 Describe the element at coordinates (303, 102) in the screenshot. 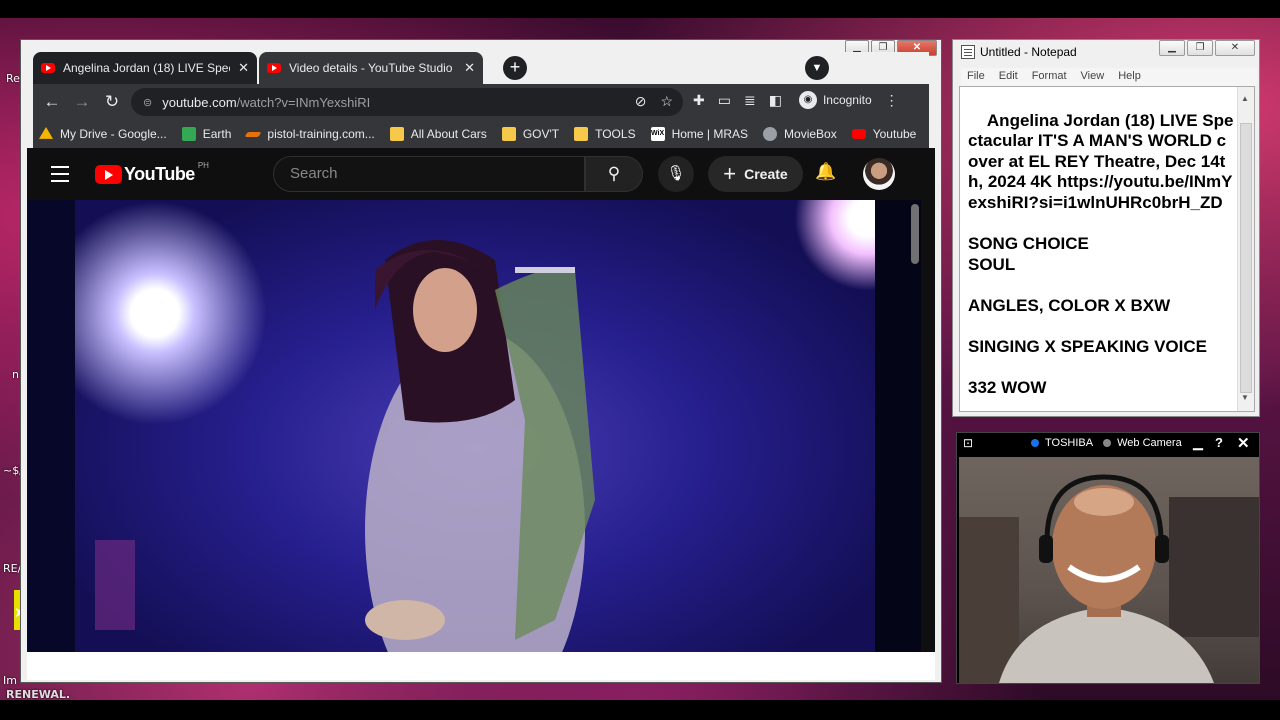

I see `url-path: /watch?v=INmYexshiRI` at that location.